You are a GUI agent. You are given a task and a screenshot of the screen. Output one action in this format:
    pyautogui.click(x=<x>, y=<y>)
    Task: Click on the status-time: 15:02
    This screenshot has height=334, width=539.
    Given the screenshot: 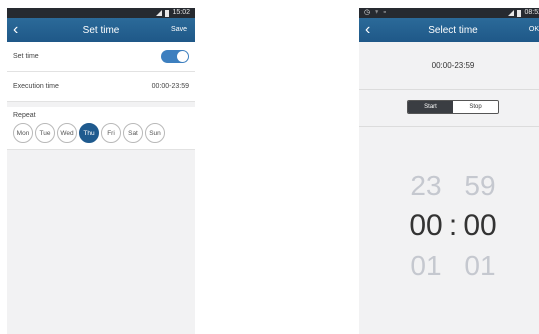 What is the action you would take?
    pyautogui.click(x=181, y=12)
    